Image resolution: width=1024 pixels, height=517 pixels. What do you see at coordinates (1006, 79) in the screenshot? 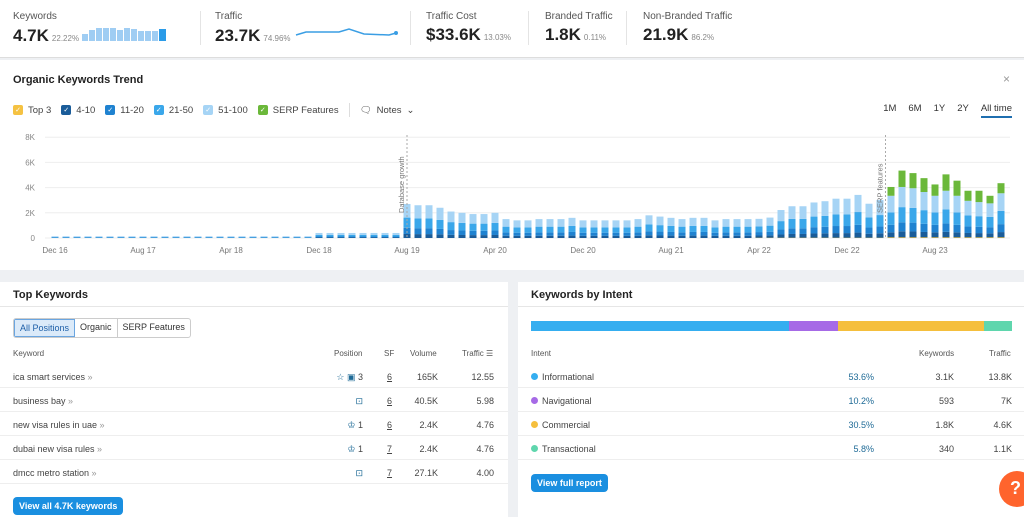
I see `close-icon: ×` at bounding box center [1006, 79].